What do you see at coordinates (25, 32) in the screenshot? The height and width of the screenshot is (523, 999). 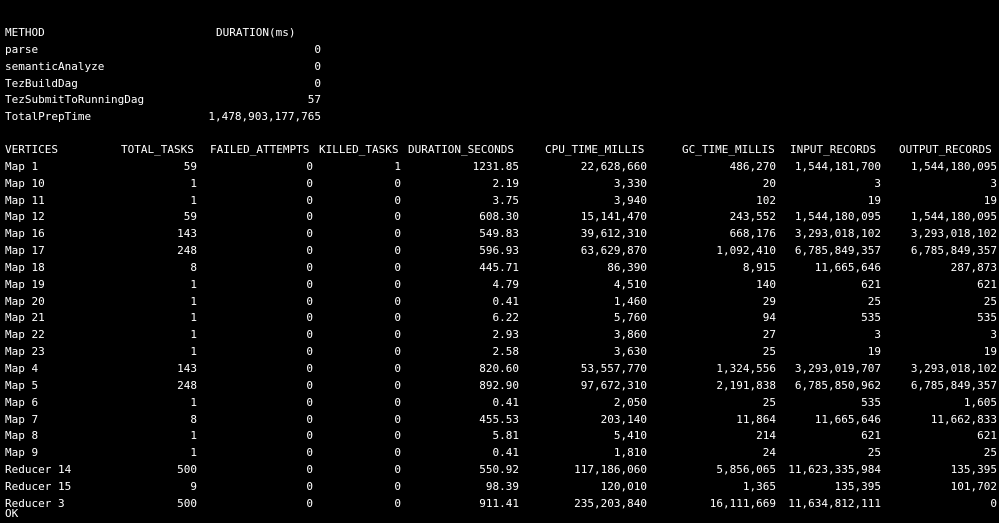 I see `method-header: METHOD` at bounding box center [25, 32].